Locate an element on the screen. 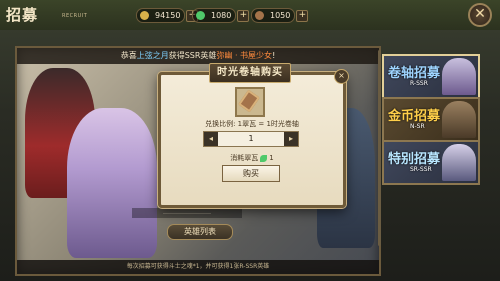 The width and height of the screenshot is (500, 281). cost-label: 消耗翠瓦 is located at coordinates (244, 158).